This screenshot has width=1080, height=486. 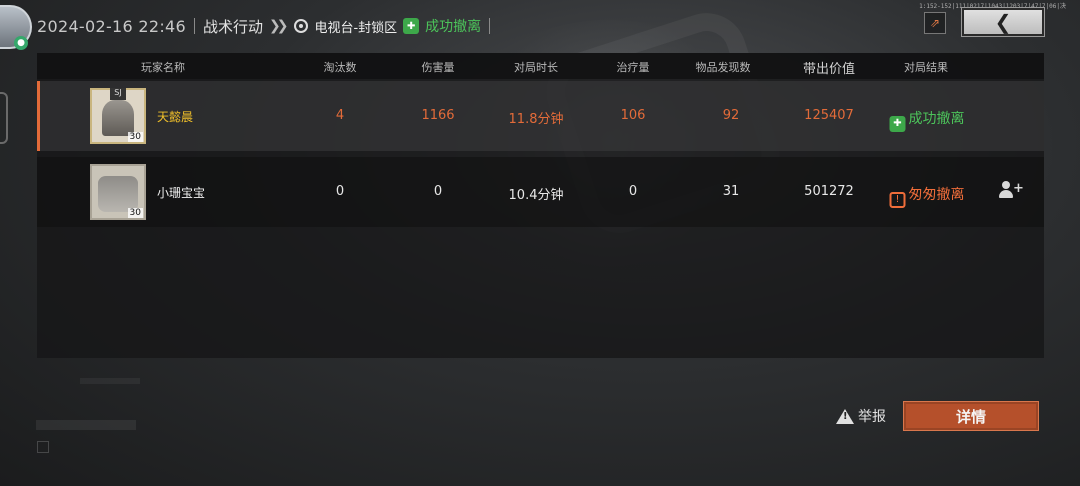 I want to click on table-row: 30 小珊宝宝 0 0 10.4分钟 0 31 501272 ! 匆匆撤离 +, so click(x=540, y=192).